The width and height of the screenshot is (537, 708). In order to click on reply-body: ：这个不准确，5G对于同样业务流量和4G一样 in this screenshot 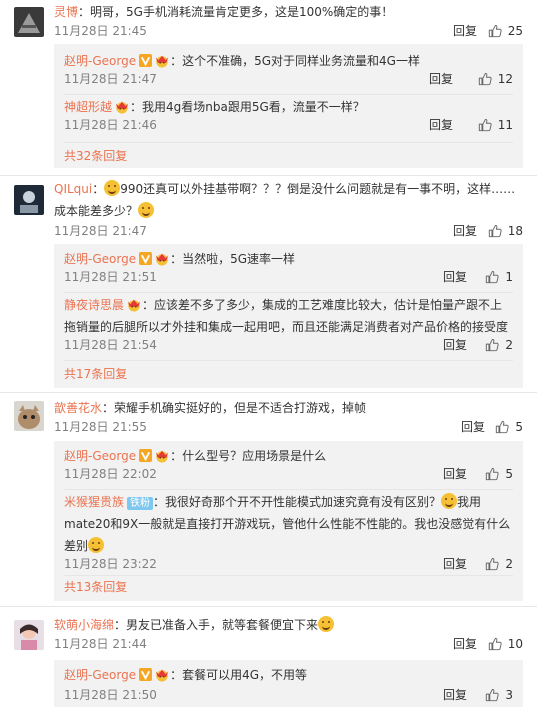, I will do `click(295, 61)`.